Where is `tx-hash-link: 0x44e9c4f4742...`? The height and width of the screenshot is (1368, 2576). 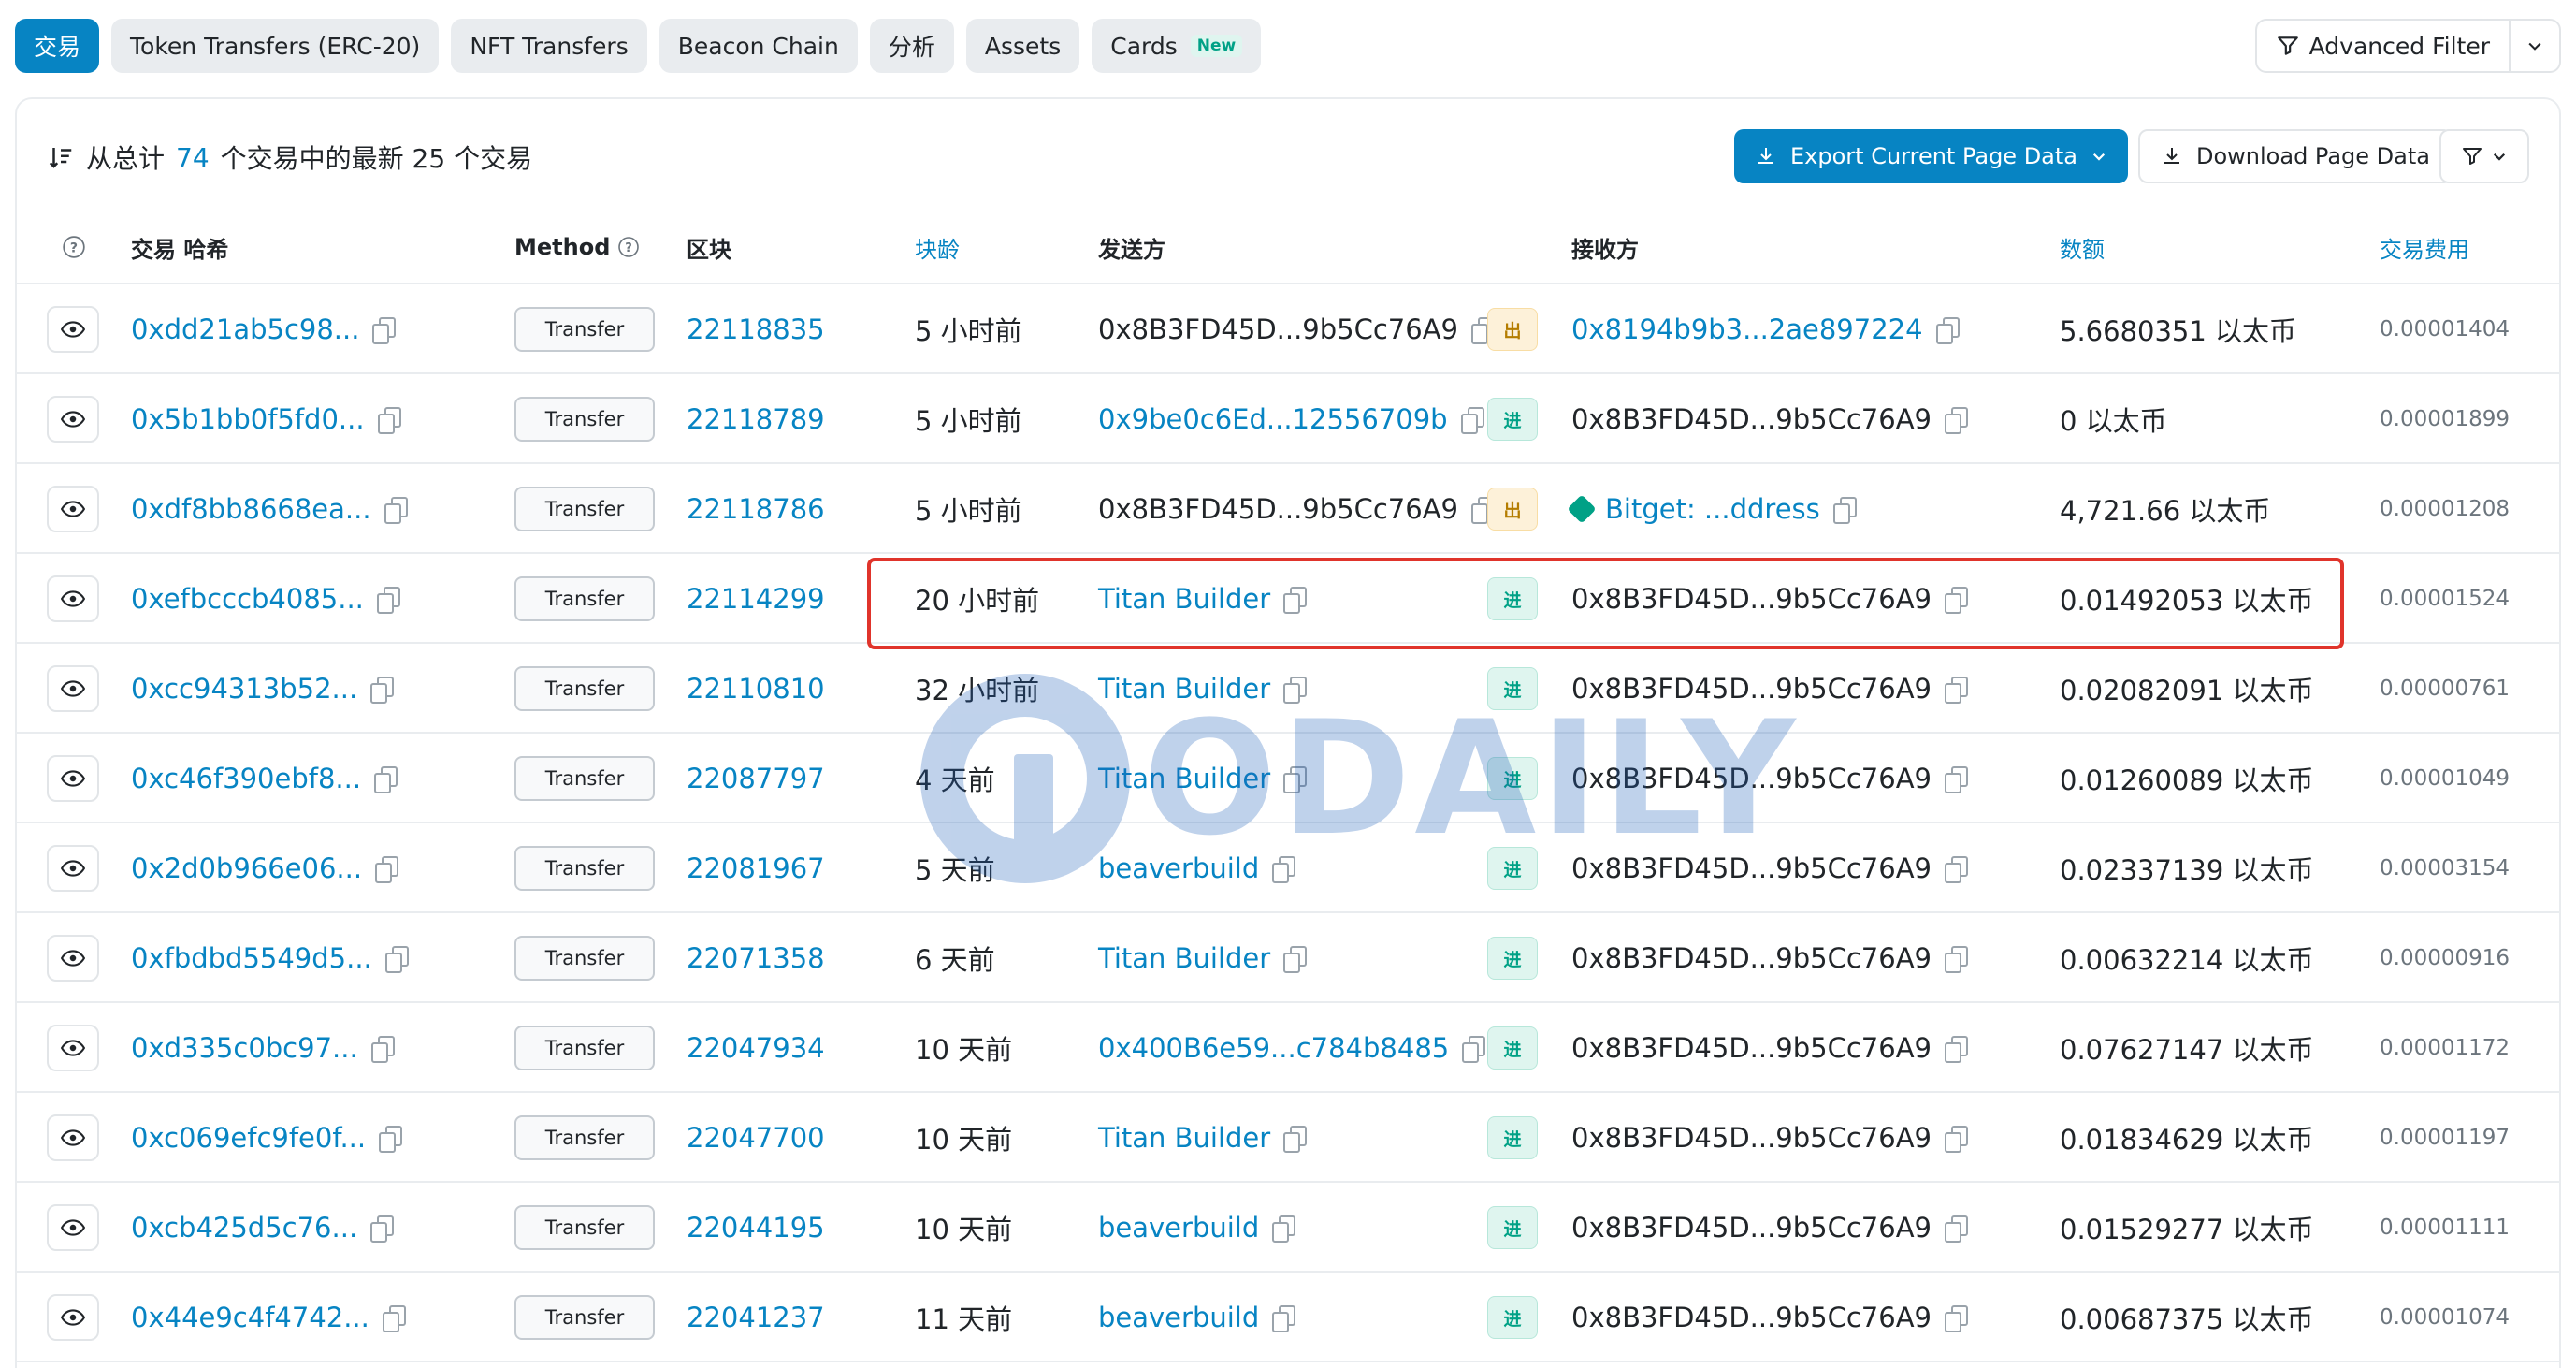
tx-hash-link: 0x44e9c4f4742... is located at coordinates (250, 1317).